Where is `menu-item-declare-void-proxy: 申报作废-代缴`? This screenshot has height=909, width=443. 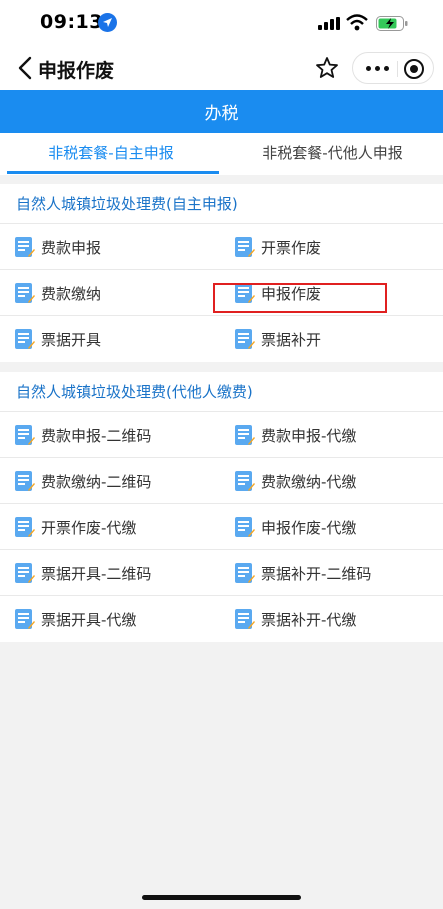 menu-item-declare-void-proxy: 申报作废-代缴 is located at coordinates (334, 527).